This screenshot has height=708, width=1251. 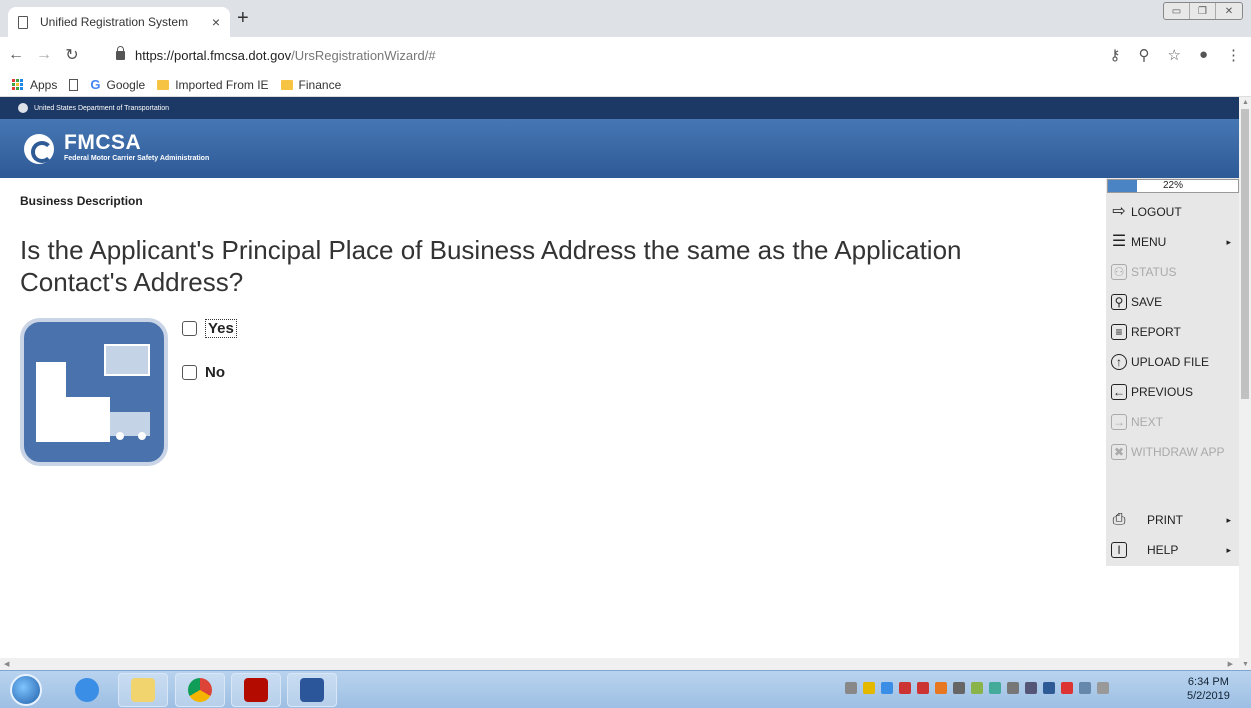 I want to click on page-icon, so click(x=23, y=22).